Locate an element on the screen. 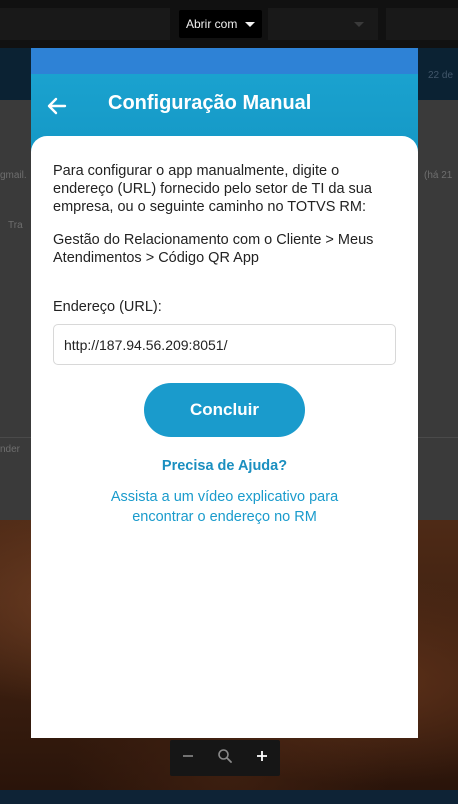  background-text-snippet: Tra is located at coordinates (15, 225).